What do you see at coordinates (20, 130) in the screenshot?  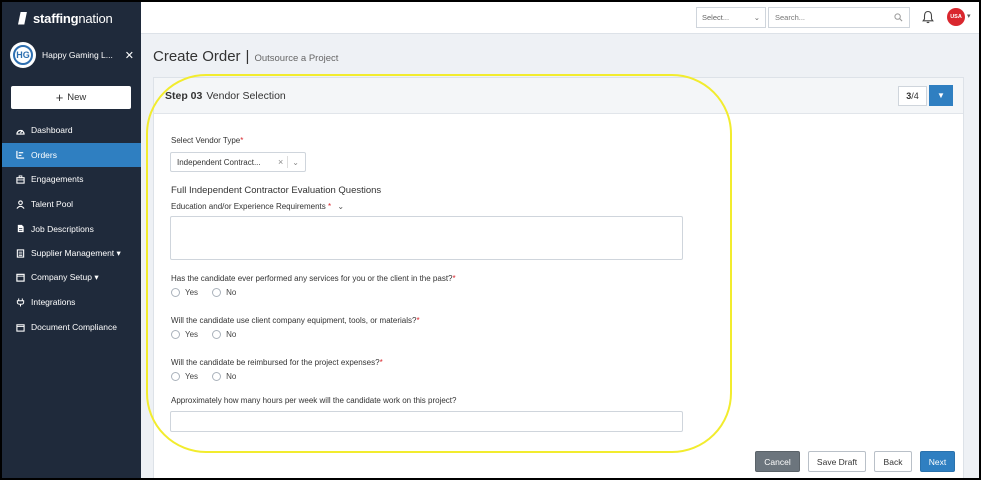 I see `dashboard-icon` at bounding box center [20, 130].